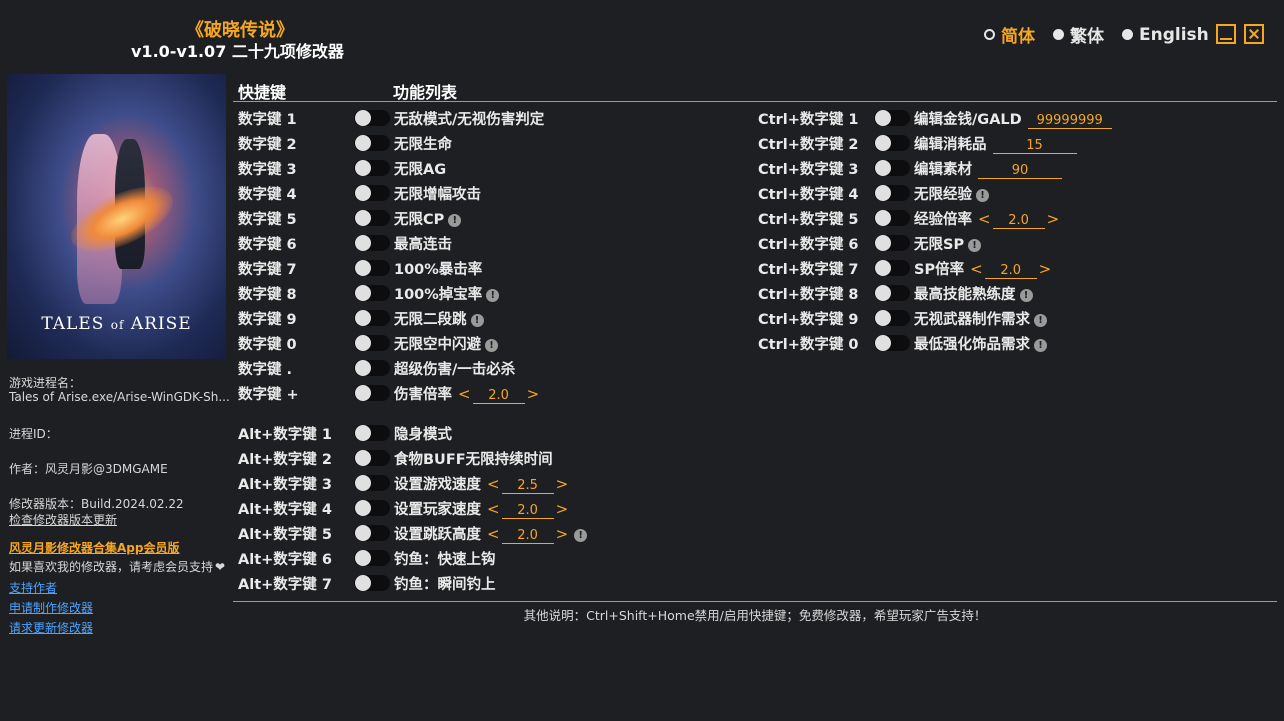 The width and height of the screenshot is (1284, 721). I want to click on multiplier-value: 2.5, so click(527, 485).